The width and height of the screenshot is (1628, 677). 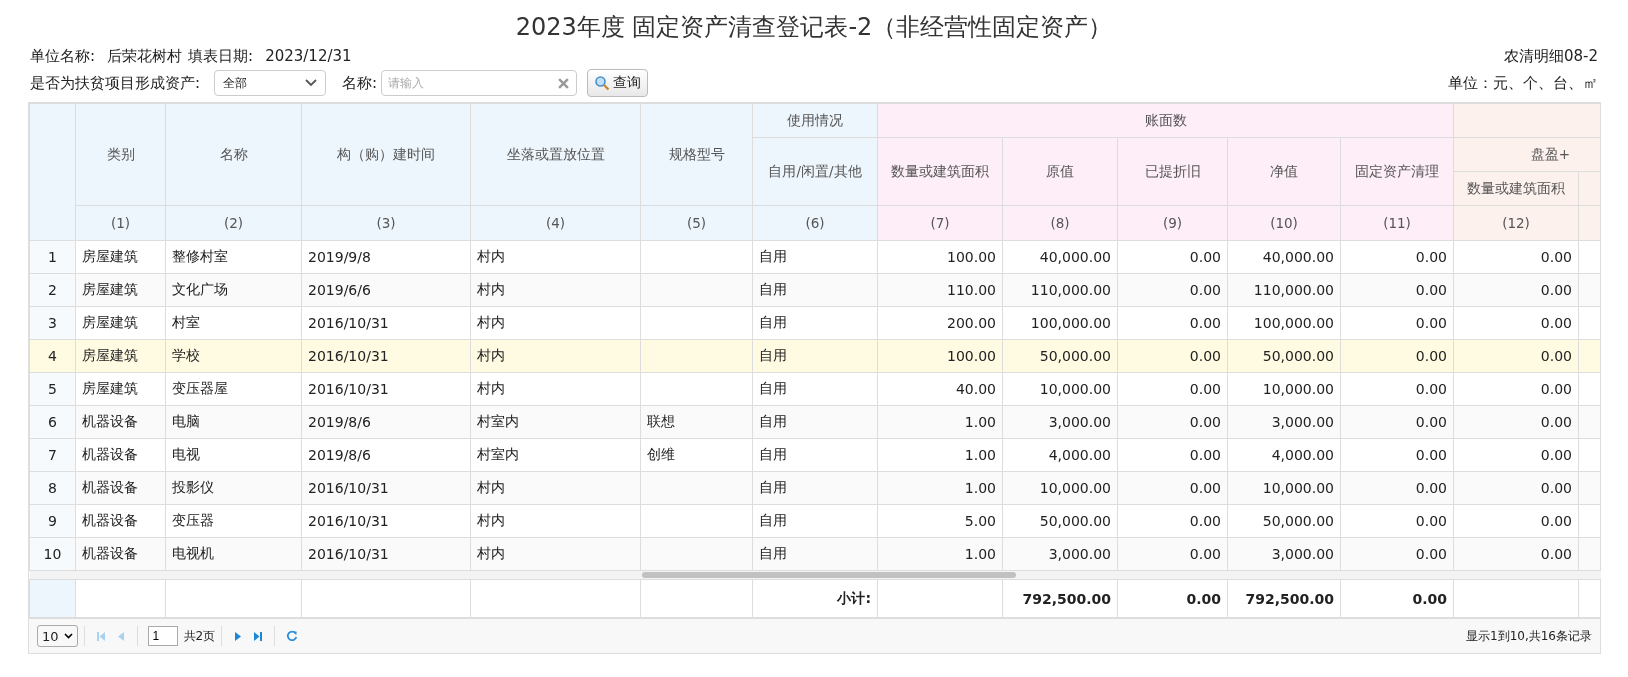 What do you see at coordinates (68, 636) in the screenshot?
I see `caret-icon` at bounding box center [68, 636].